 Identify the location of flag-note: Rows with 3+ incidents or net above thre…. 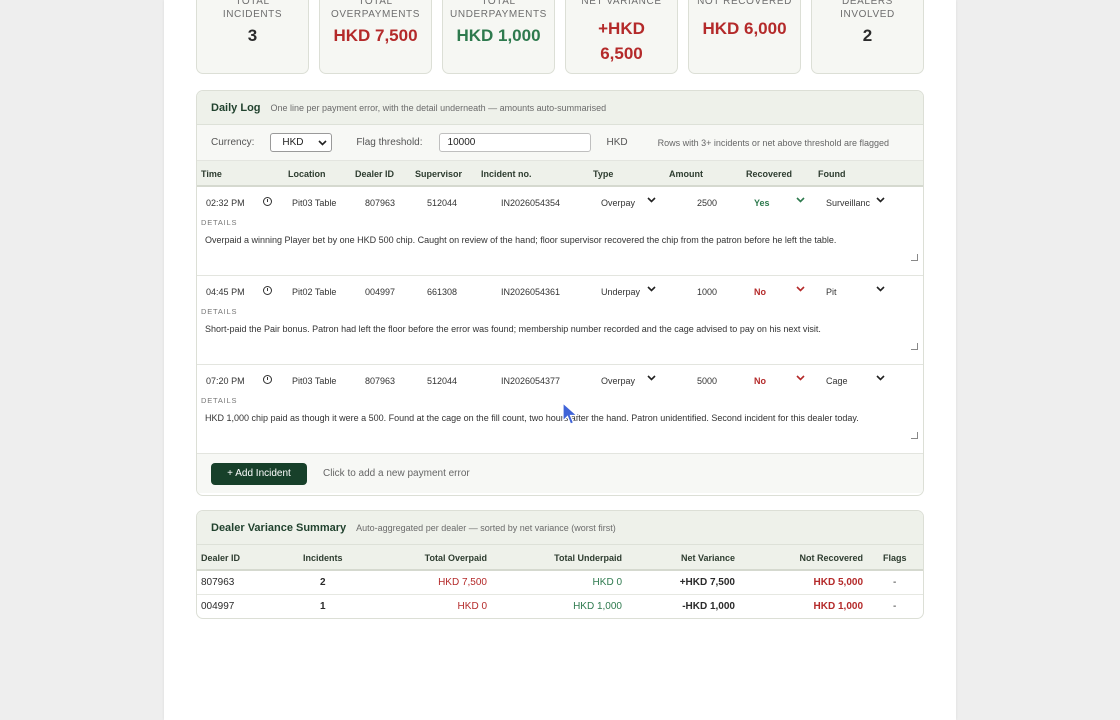
(773, 142).